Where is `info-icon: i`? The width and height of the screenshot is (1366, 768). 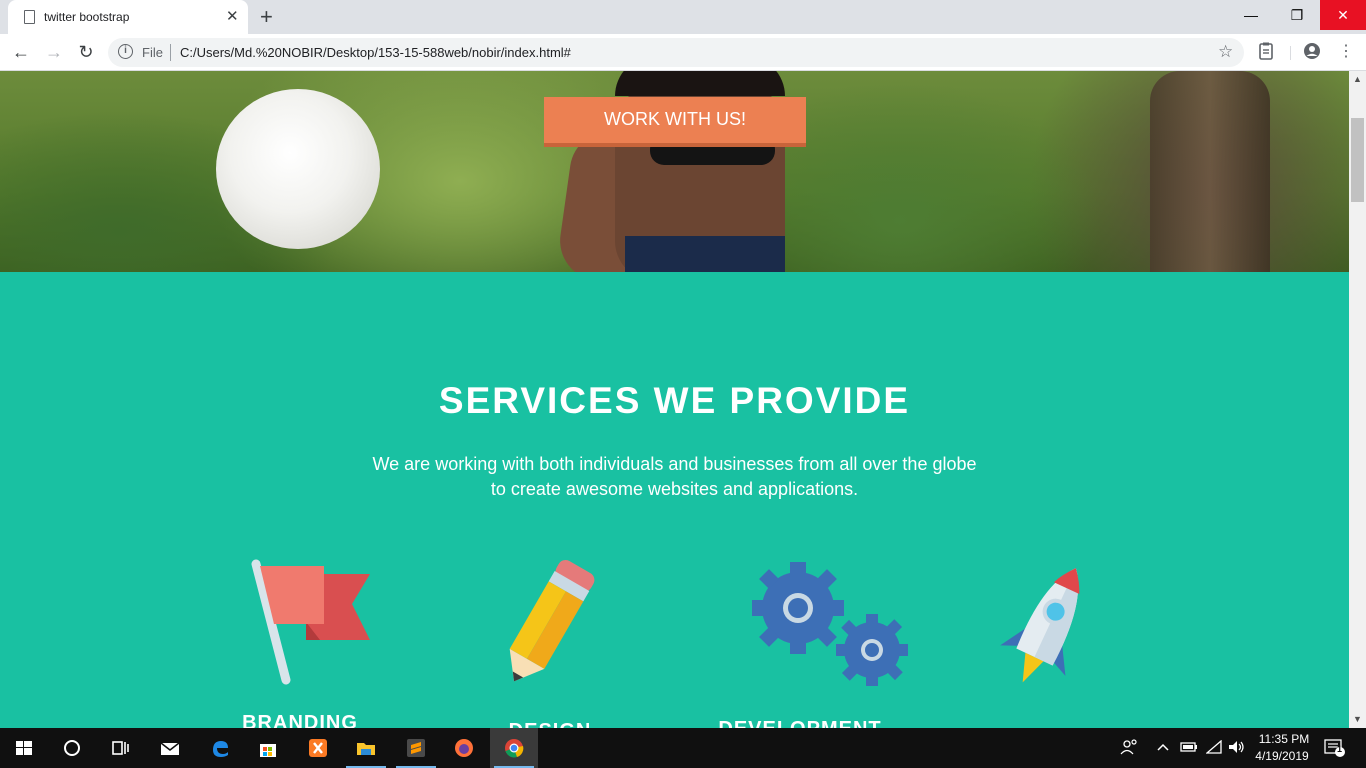 info-icon: i is located at coordinates (125, 51).